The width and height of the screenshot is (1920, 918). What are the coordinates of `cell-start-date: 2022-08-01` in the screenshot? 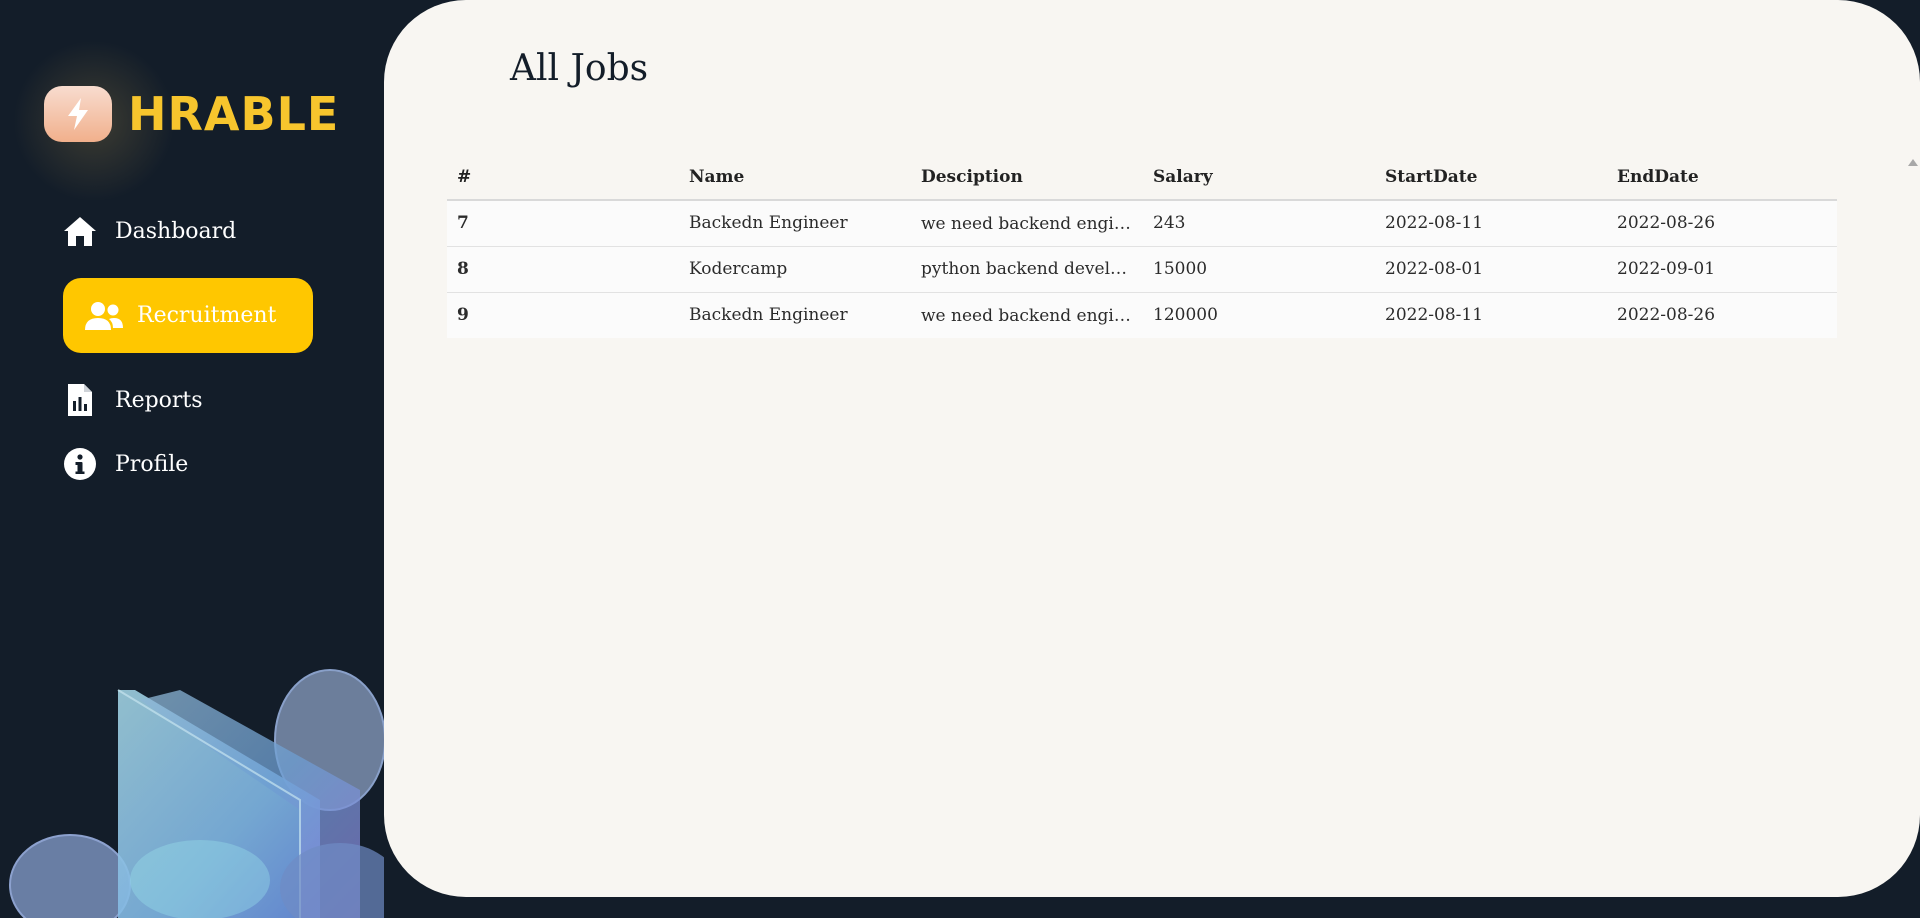 It's located at (1491, 269).